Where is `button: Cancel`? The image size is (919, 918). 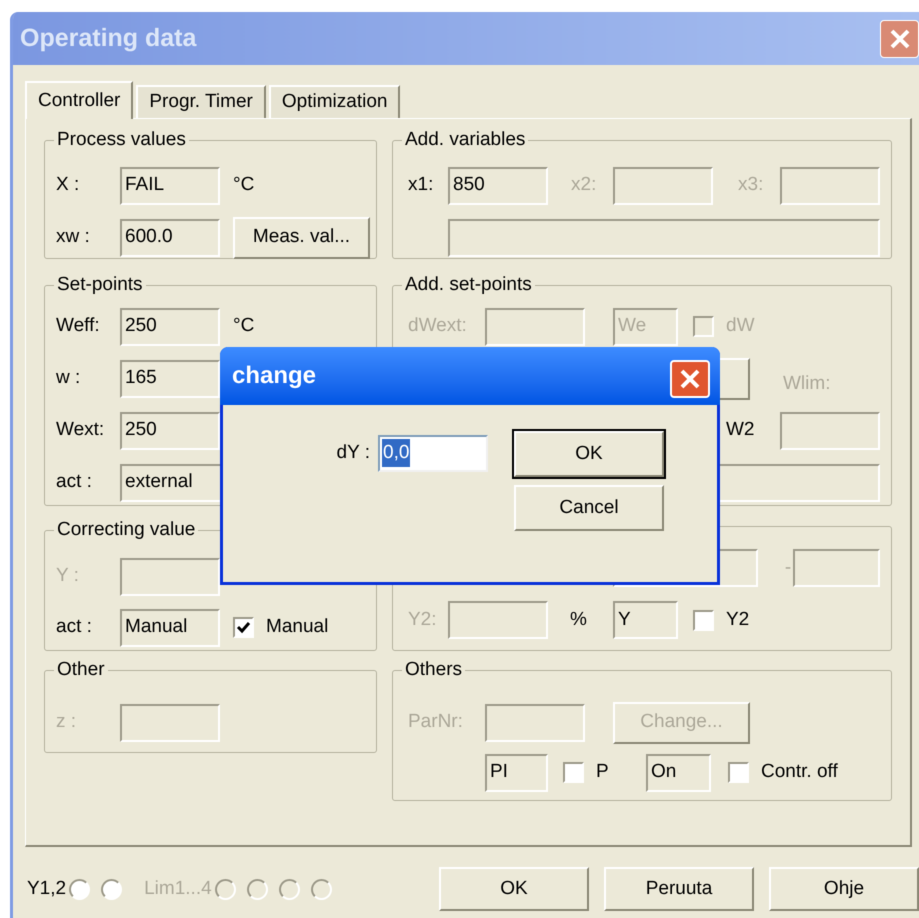
button: Cancel is located at coordinates (589, 508).